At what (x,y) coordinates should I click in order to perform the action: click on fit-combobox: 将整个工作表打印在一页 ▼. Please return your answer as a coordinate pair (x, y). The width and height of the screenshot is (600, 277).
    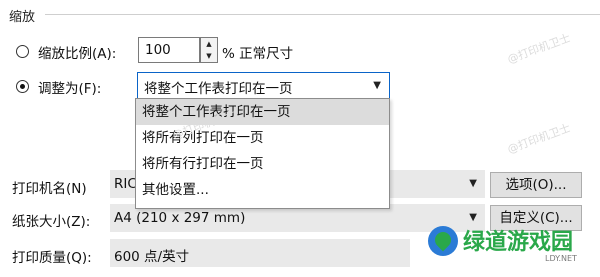
    Looking at the image, I should click on (263, 85).